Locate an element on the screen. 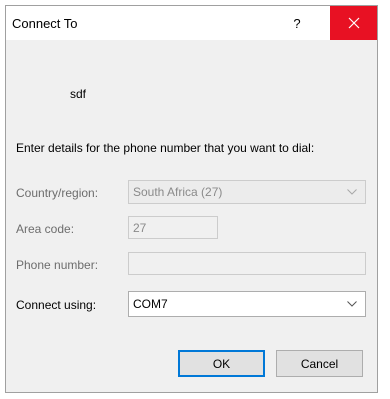  help-icon: ? is located at coordinates (297, 23).